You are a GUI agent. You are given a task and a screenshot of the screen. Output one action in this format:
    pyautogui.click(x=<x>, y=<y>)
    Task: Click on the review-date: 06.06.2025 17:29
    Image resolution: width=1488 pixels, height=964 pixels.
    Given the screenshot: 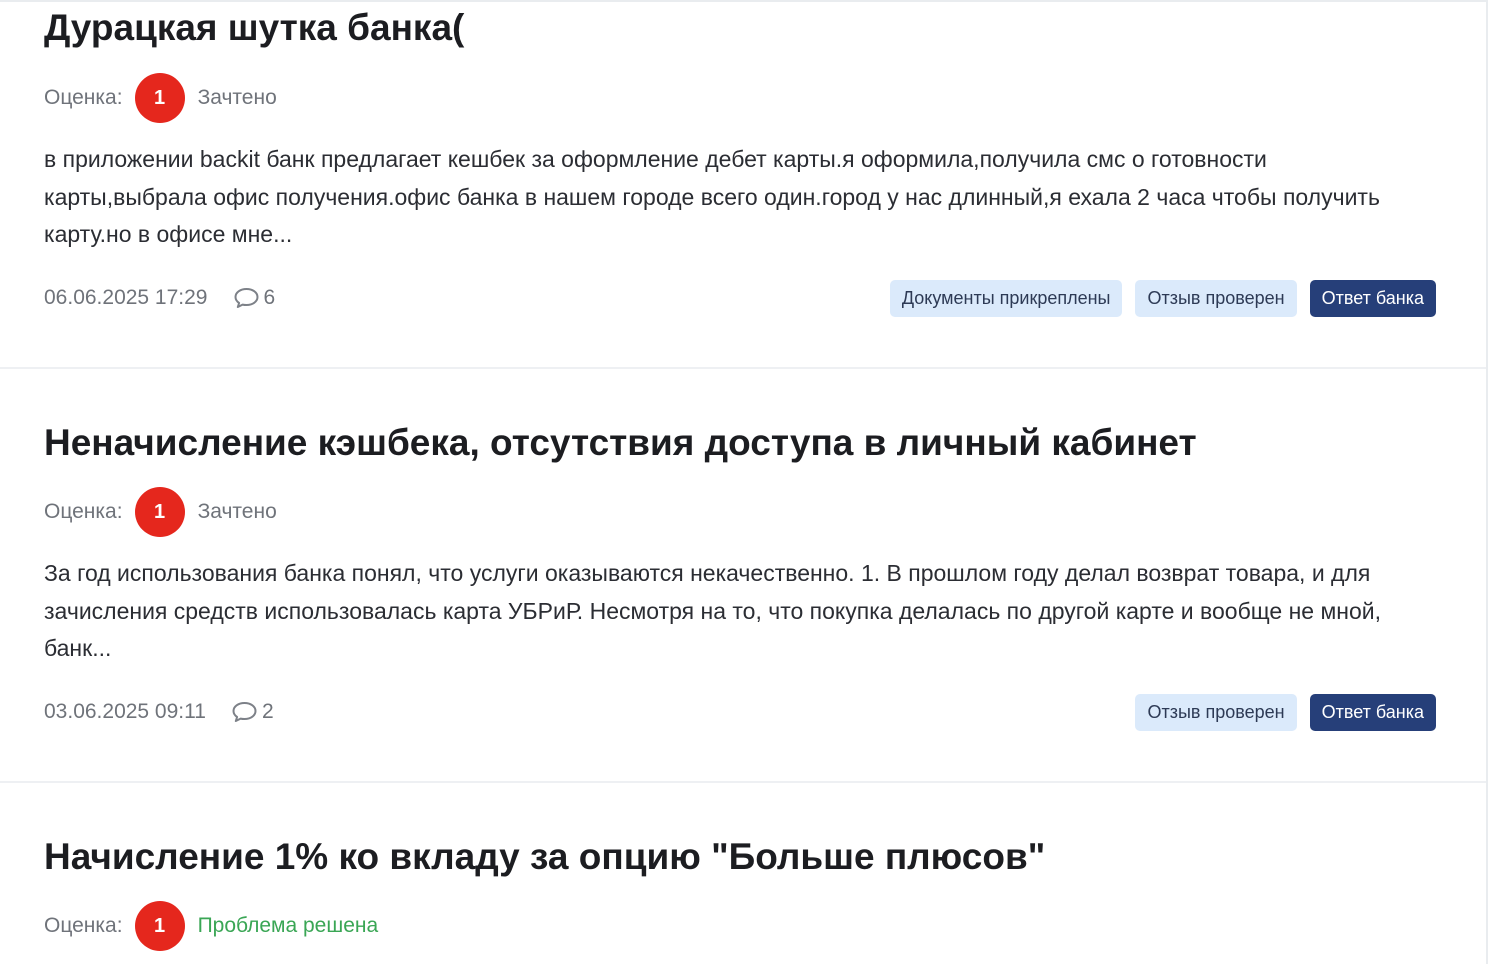 What is the action you would take?
    pyautogui.click(x=126, y=297)
    